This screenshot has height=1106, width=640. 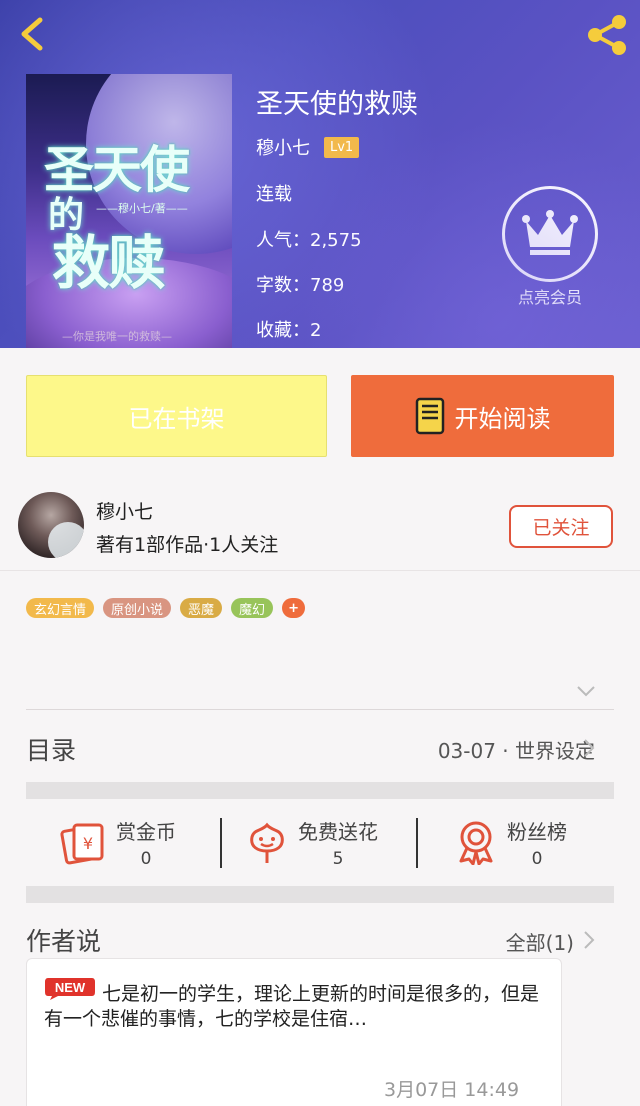 I want to click on gold-coin-icon: ¥, so click(x=82, y=844).